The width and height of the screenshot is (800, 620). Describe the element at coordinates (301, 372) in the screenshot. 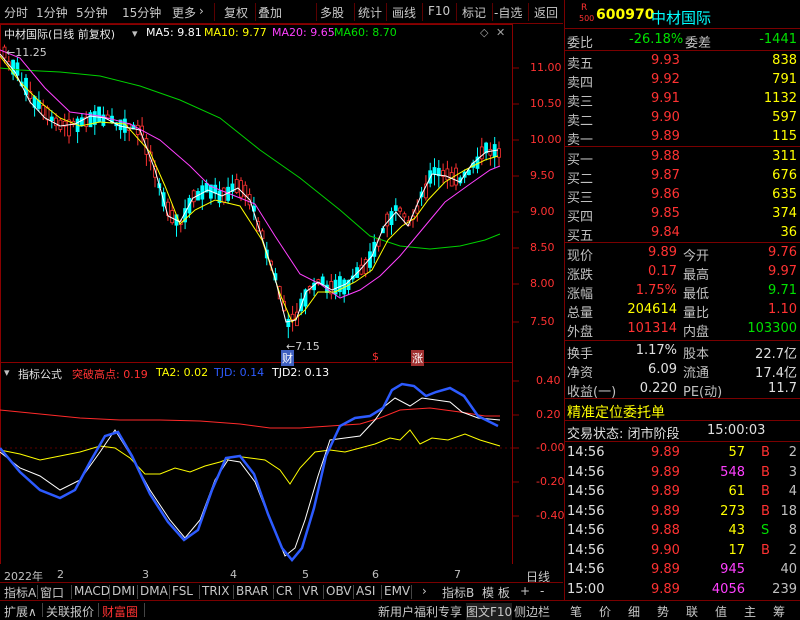

I see `tjd2-label: TJD2: 0.13` at that location.